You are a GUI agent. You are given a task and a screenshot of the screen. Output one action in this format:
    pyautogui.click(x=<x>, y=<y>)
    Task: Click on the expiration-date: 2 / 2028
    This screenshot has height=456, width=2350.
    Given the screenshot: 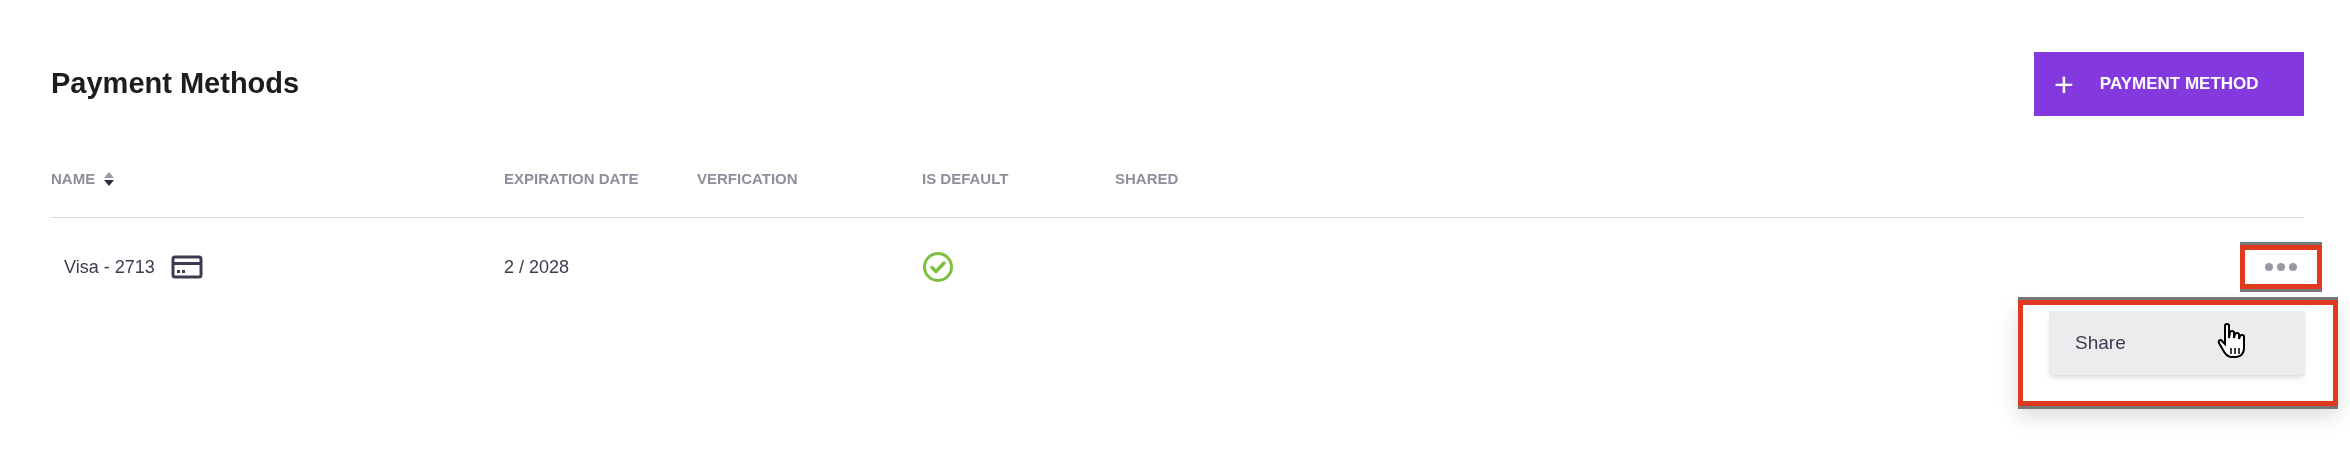 What is the action you would take?
    pyautogui.click(x=537, y=266)
    